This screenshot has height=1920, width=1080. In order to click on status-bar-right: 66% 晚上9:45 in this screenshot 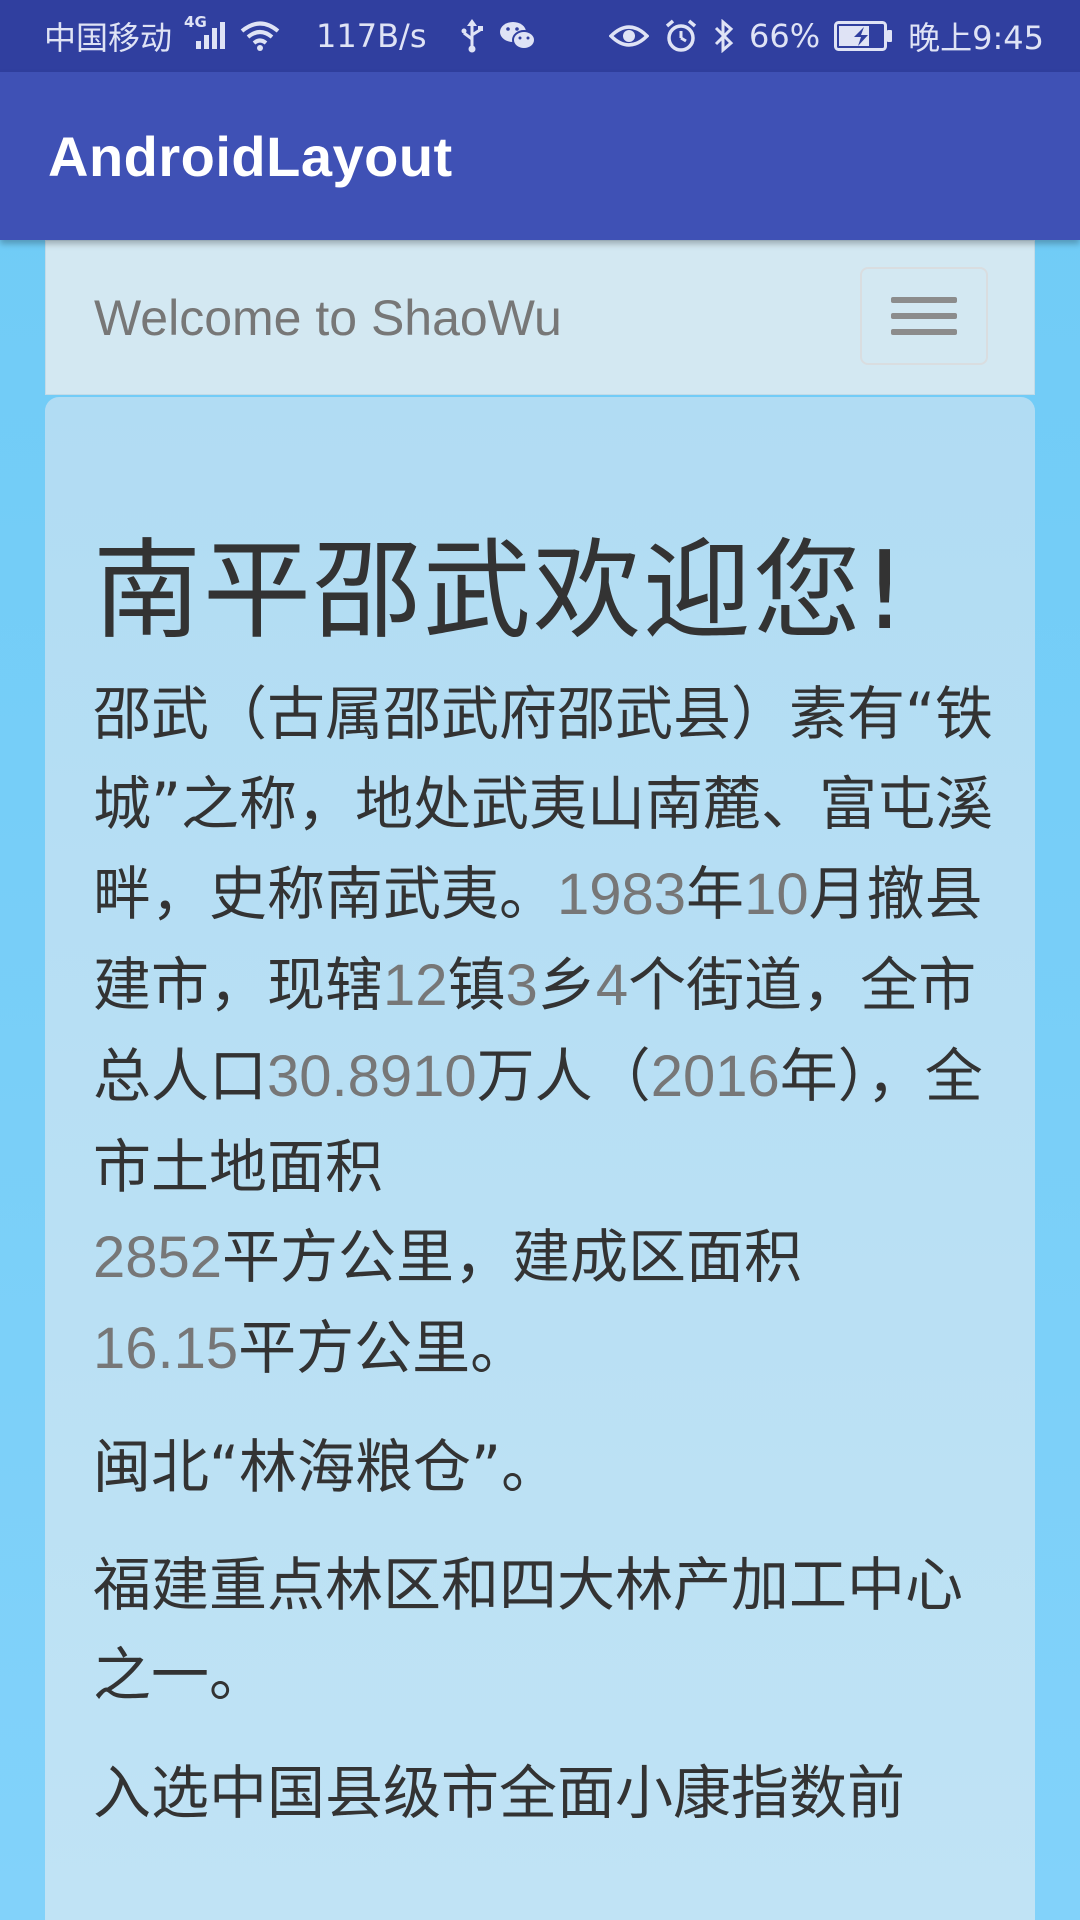, I will do `click(826, 36)`.